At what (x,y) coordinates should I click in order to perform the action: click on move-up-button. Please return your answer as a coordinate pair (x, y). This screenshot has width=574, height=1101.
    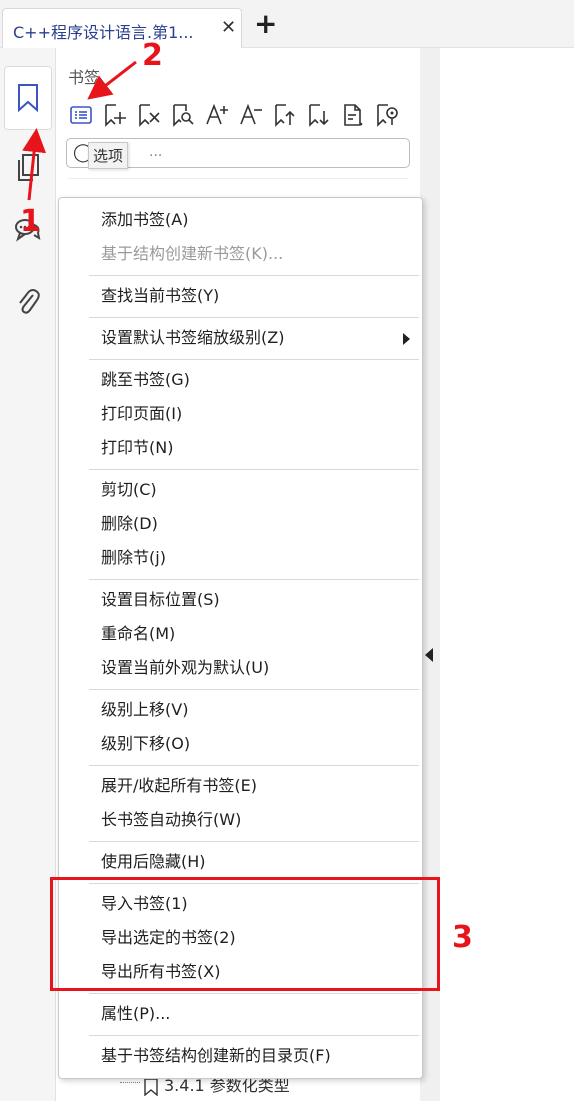
    Looking at the image, I should click on (285, 115).